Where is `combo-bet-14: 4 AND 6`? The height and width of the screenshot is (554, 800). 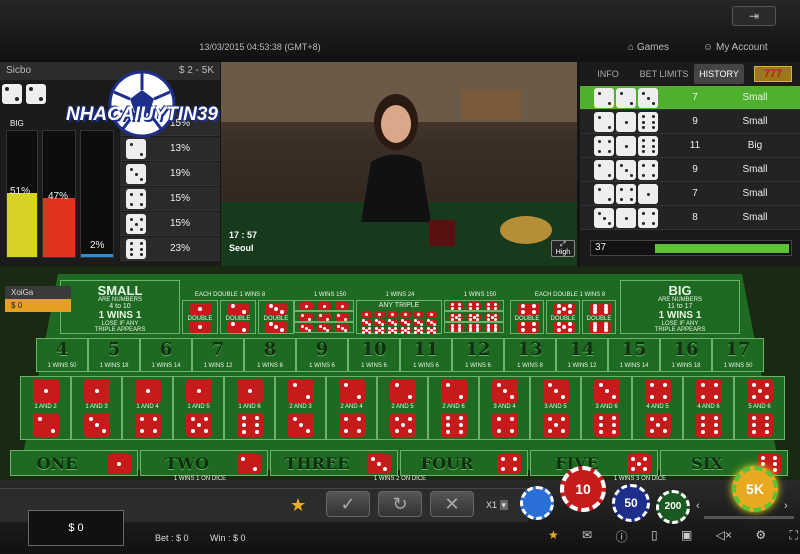 combo-bet-14: 4 AND 6 is located at coordinates (708, 408).